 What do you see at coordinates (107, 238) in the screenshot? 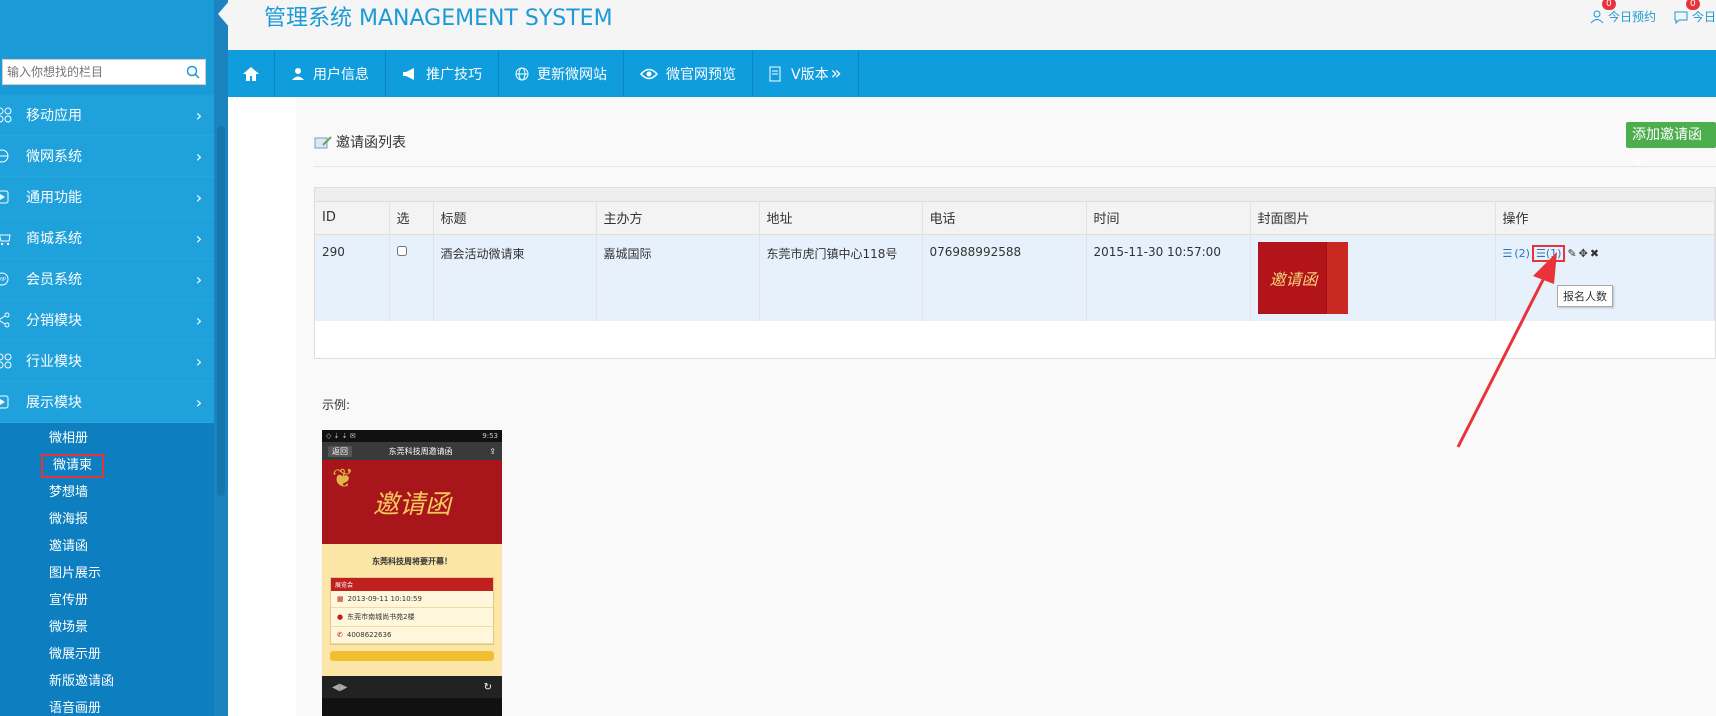
I see `sidebar-item-shop: 商城系统 ›` at bounding box center [107, 238].